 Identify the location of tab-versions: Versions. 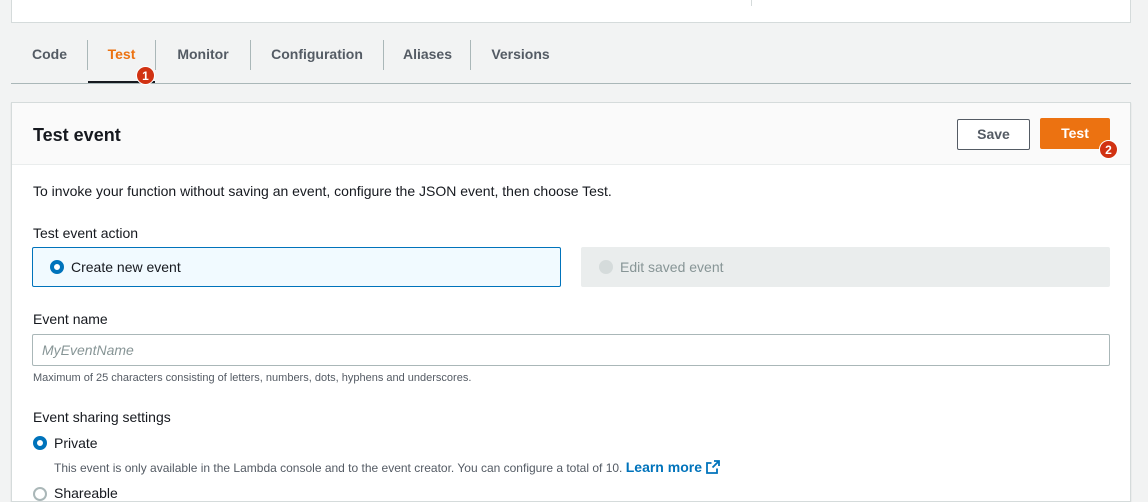
(520, 59).